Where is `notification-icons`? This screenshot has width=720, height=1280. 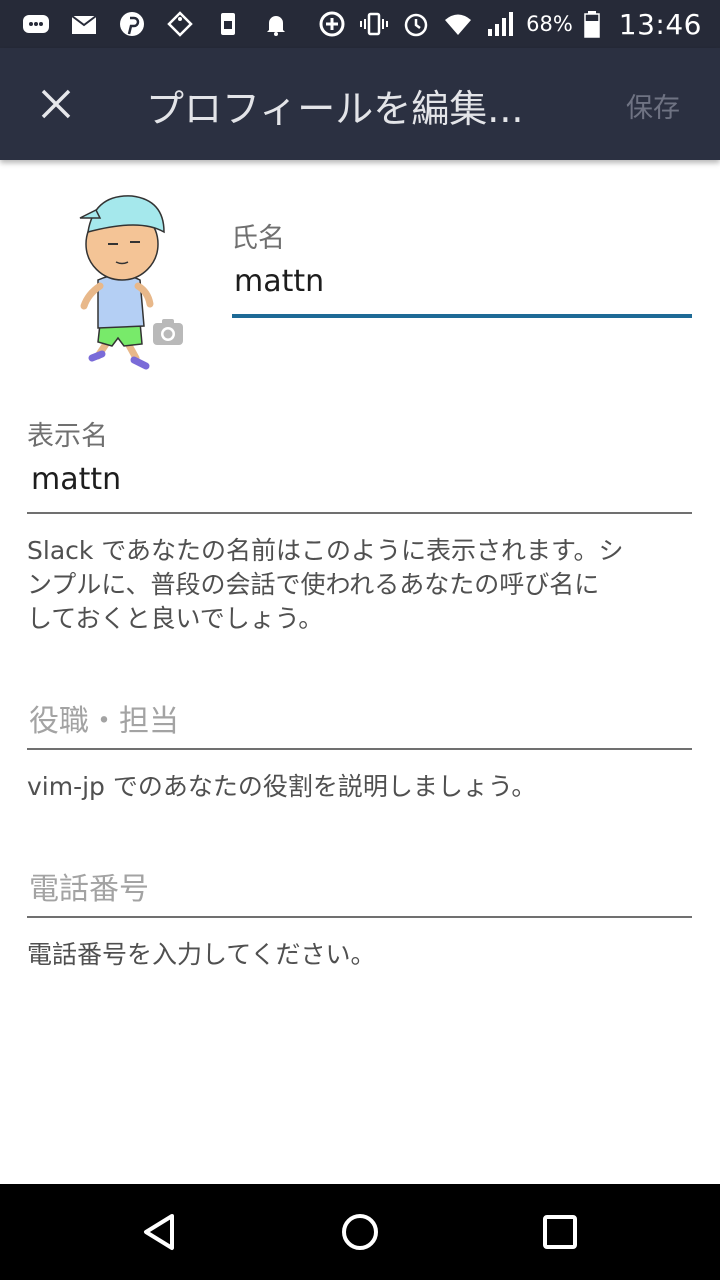
notification-icons is located at coordinates (156, 24).